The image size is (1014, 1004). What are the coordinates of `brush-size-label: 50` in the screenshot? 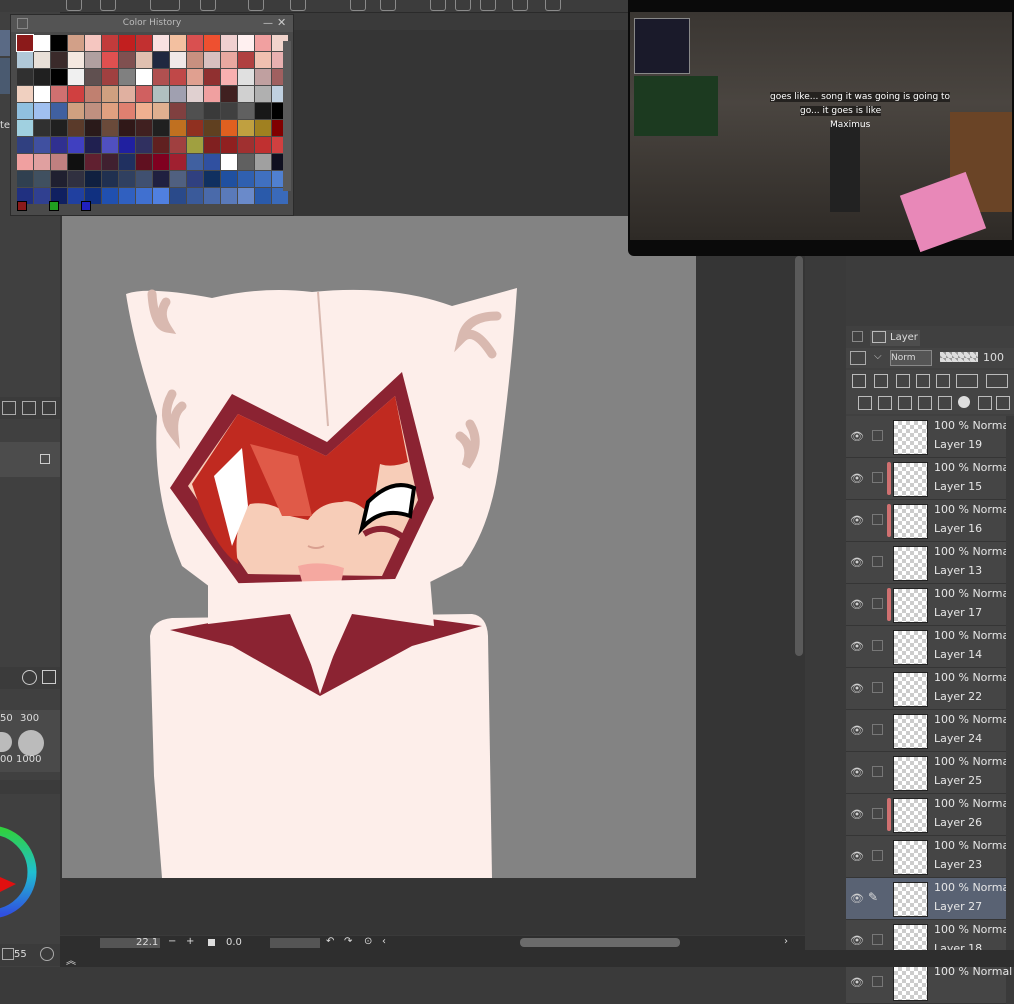 It's located at (6, 718).